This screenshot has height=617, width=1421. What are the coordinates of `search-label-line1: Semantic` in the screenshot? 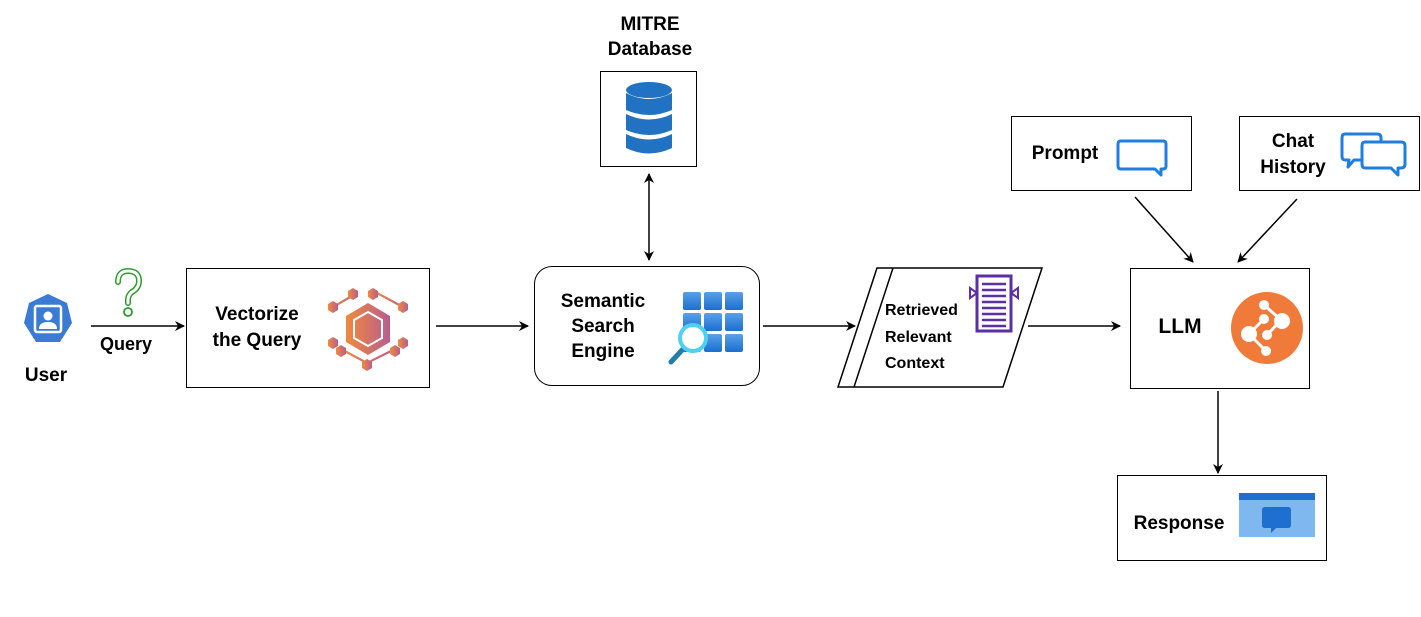 It's located at (603, 301).